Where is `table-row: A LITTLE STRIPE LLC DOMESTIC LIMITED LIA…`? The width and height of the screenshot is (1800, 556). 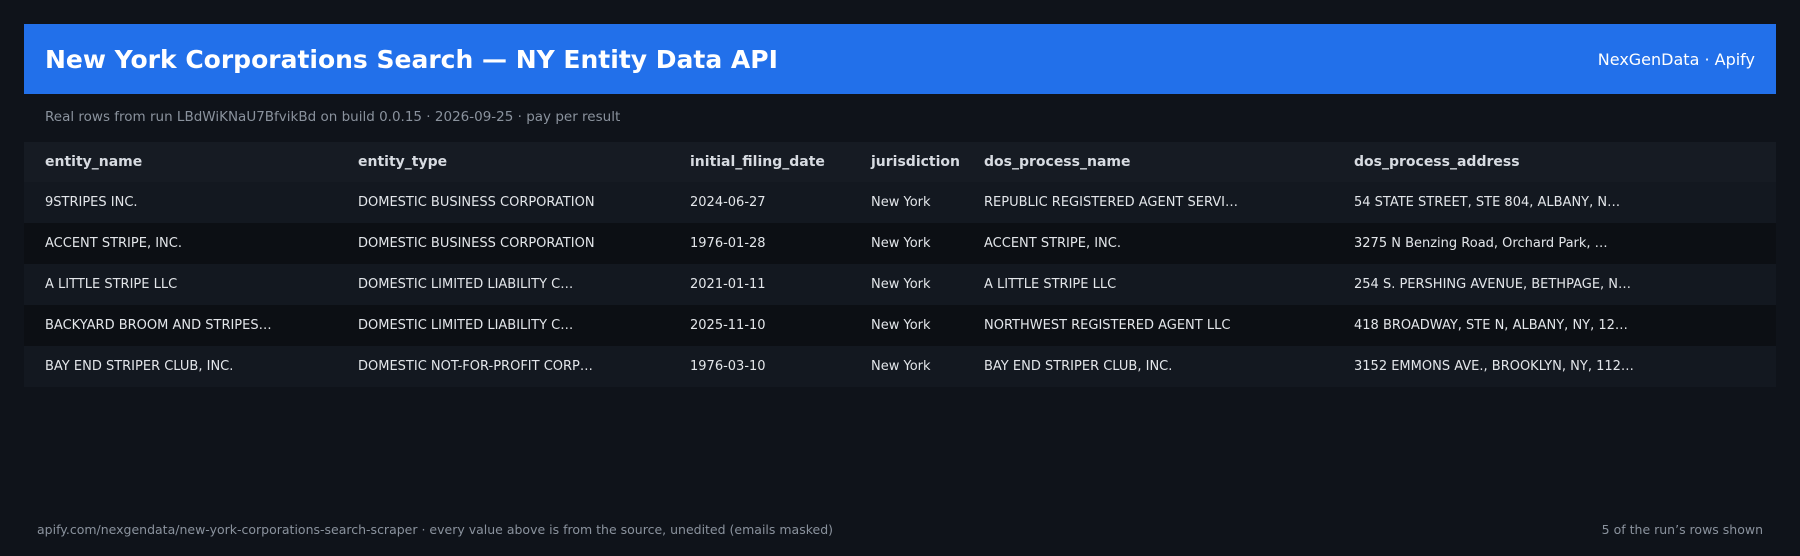
table-row: A LITTLE STRIPE LLC DOMESTIC LIMITED LIA… is located at coordinates (900, 284).